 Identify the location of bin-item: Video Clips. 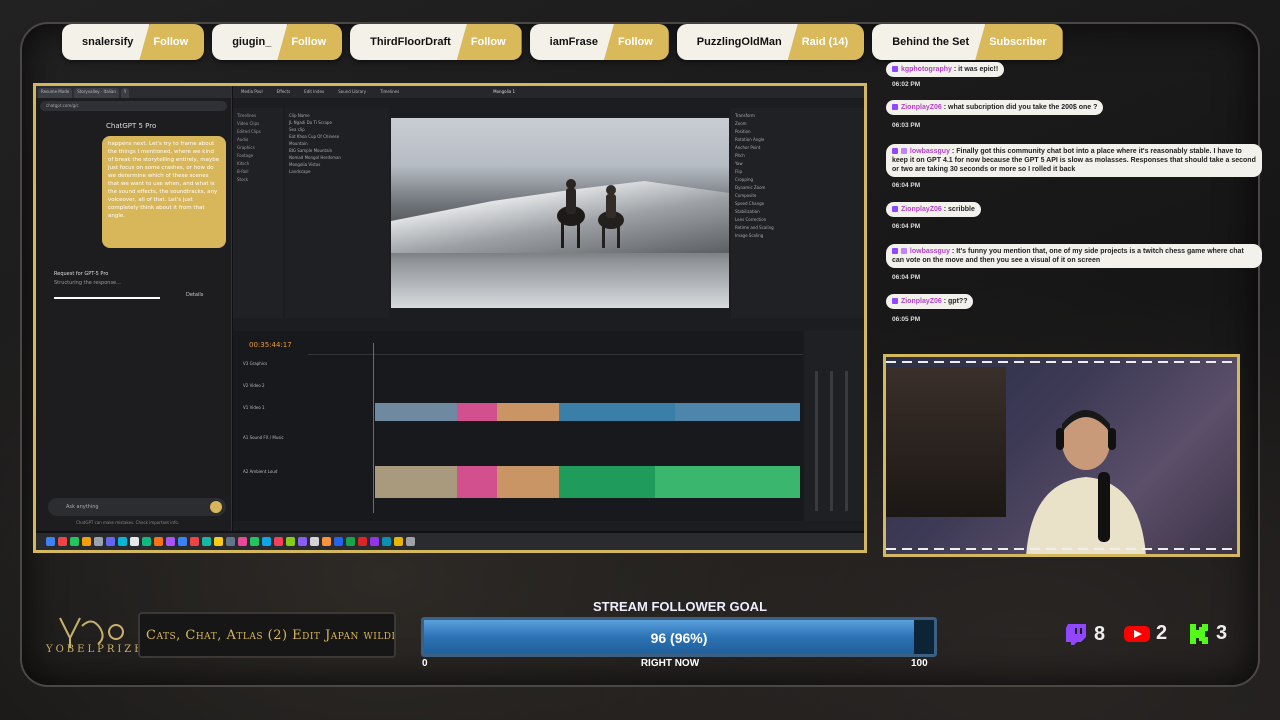
(258, 124).